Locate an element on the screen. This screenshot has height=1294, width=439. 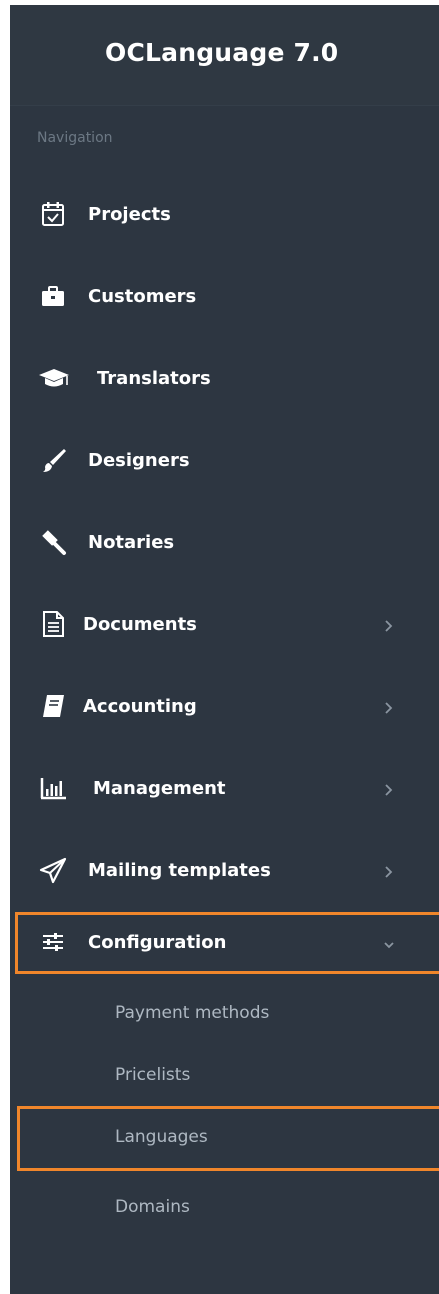
nav-label-notaries: Notaries is located at coordinates (131, 542).